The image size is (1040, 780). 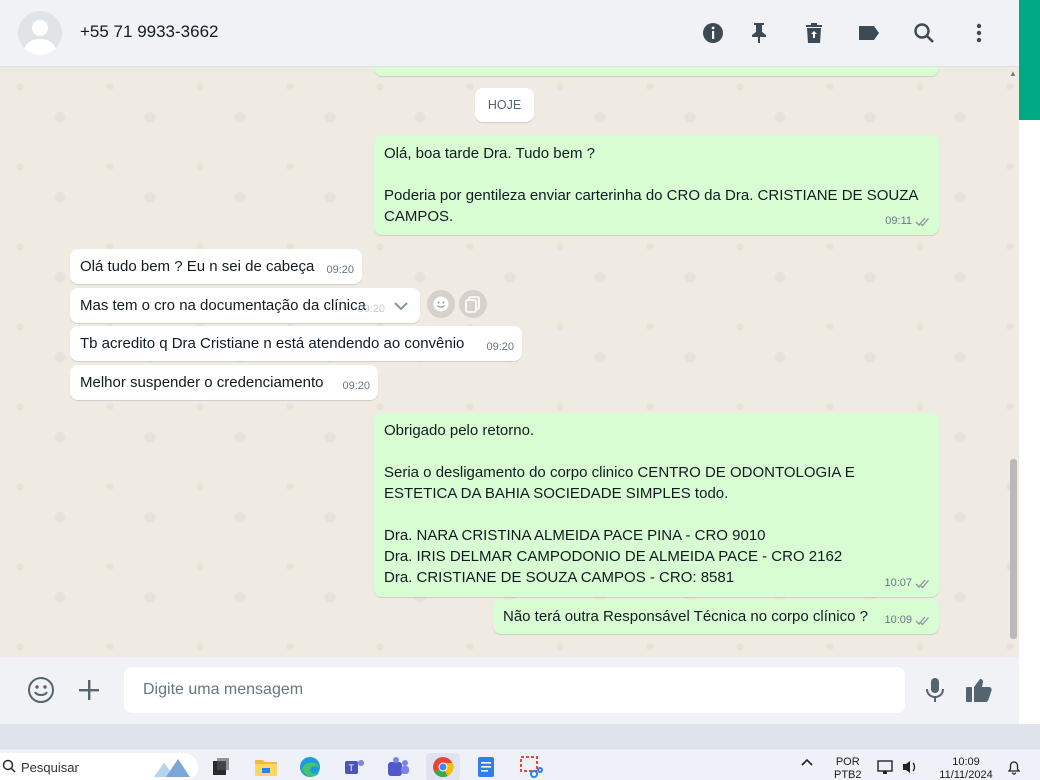 I want to click on chat-header: +55 71 9933-3662, so click(x=509, y=33).